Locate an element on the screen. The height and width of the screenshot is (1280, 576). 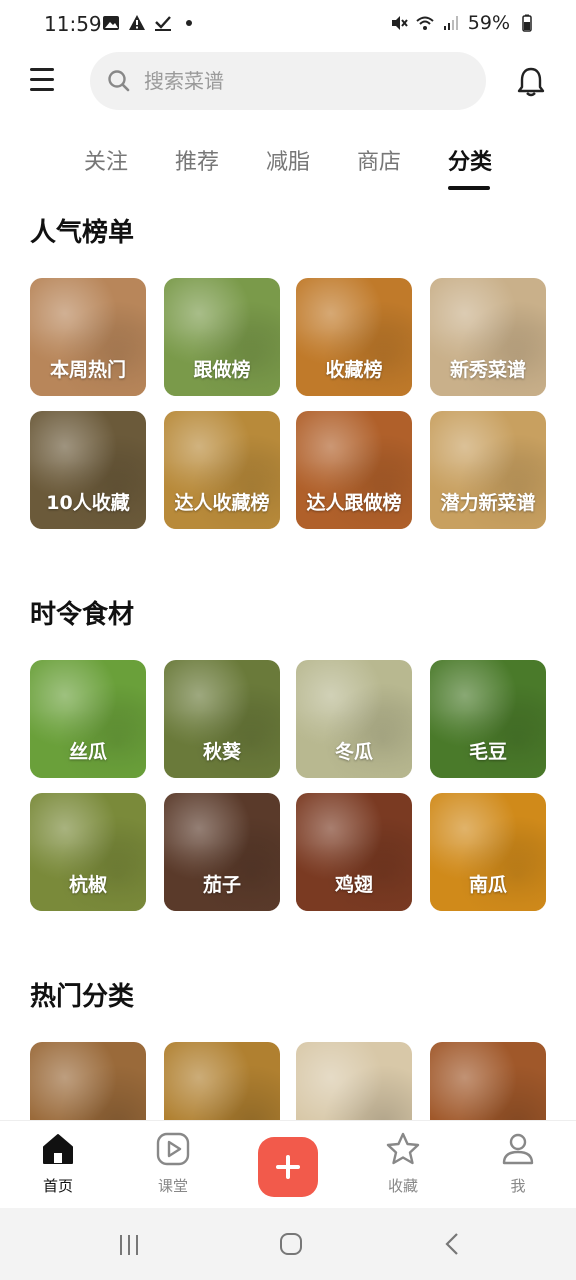
tile-popular-3: 新秀菜谱 is located at coordinates (488, 337).